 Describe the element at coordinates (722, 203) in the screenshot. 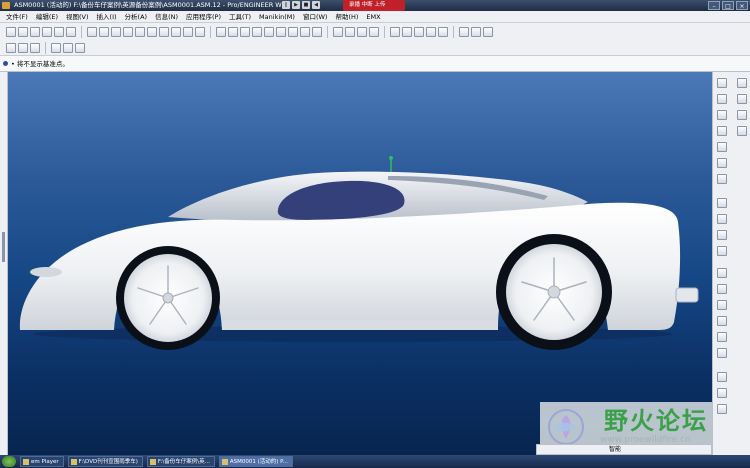

I see `extrude-tool-icon` at that location.